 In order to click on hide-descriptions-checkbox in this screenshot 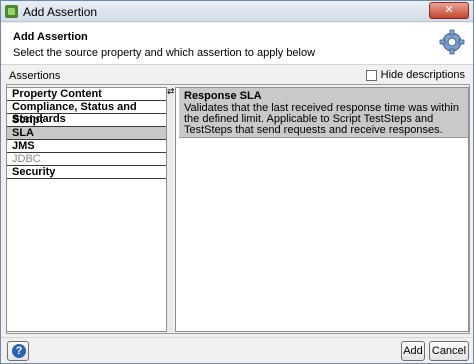, I will do `click(371, 75)`.